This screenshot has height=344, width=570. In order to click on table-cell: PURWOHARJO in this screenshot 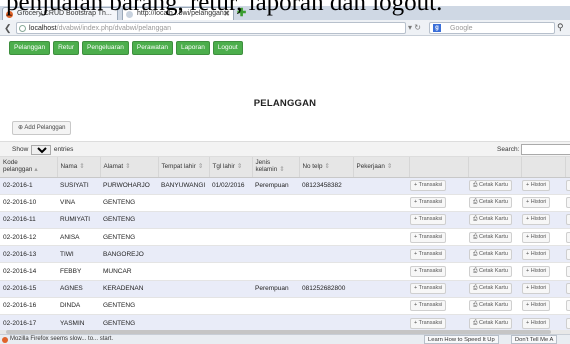, I will do `click(129, 186)`.